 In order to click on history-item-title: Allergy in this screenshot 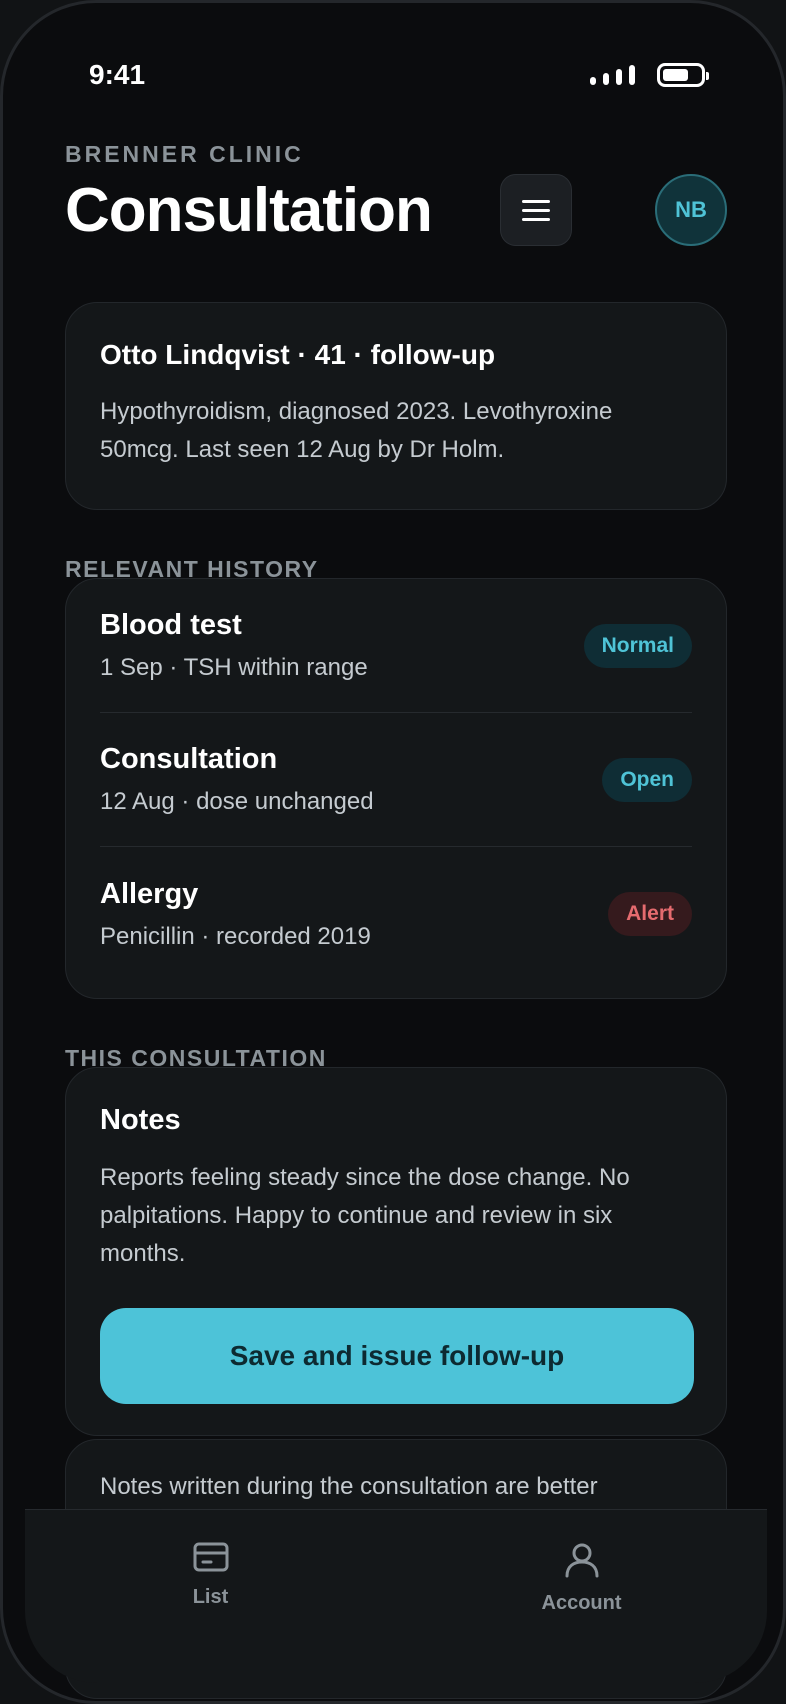, I will do `click(149, 893)`.